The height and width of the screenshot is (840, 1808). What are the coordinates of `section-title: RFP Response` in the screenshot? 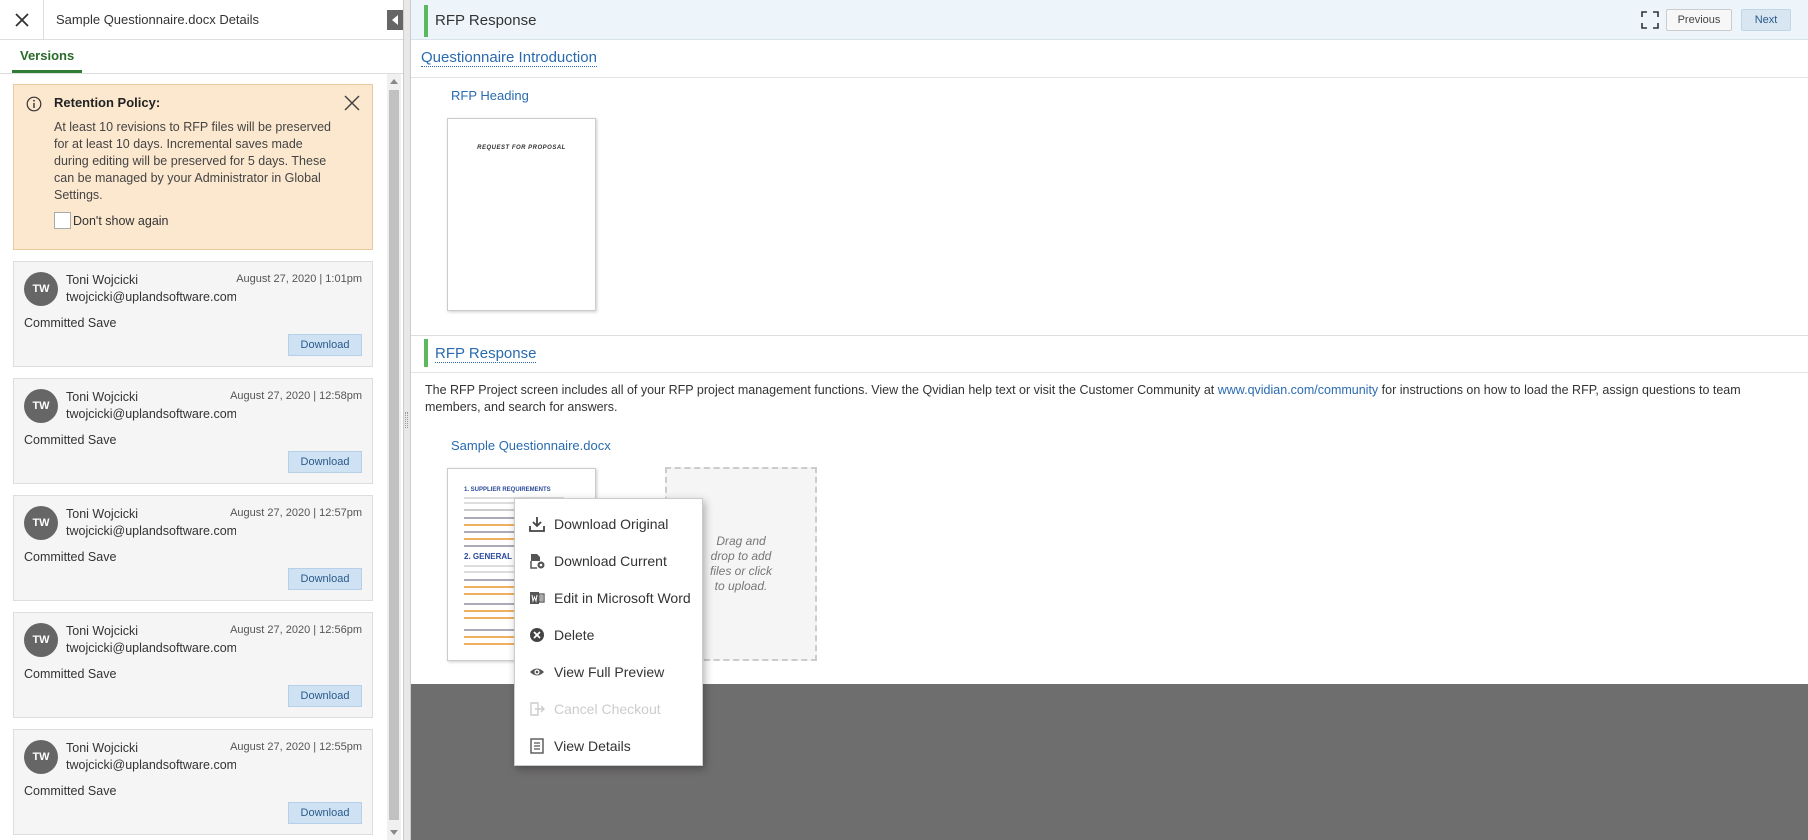 It's located at (486, 354).